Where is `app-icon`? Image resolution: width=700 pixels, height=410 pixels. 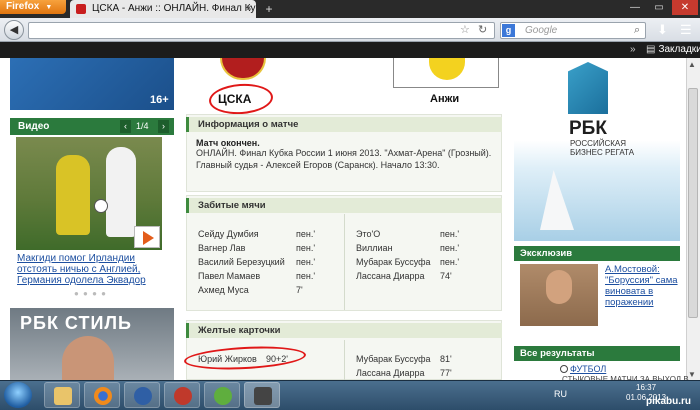 app-icon is located at coordinates (183, 396).